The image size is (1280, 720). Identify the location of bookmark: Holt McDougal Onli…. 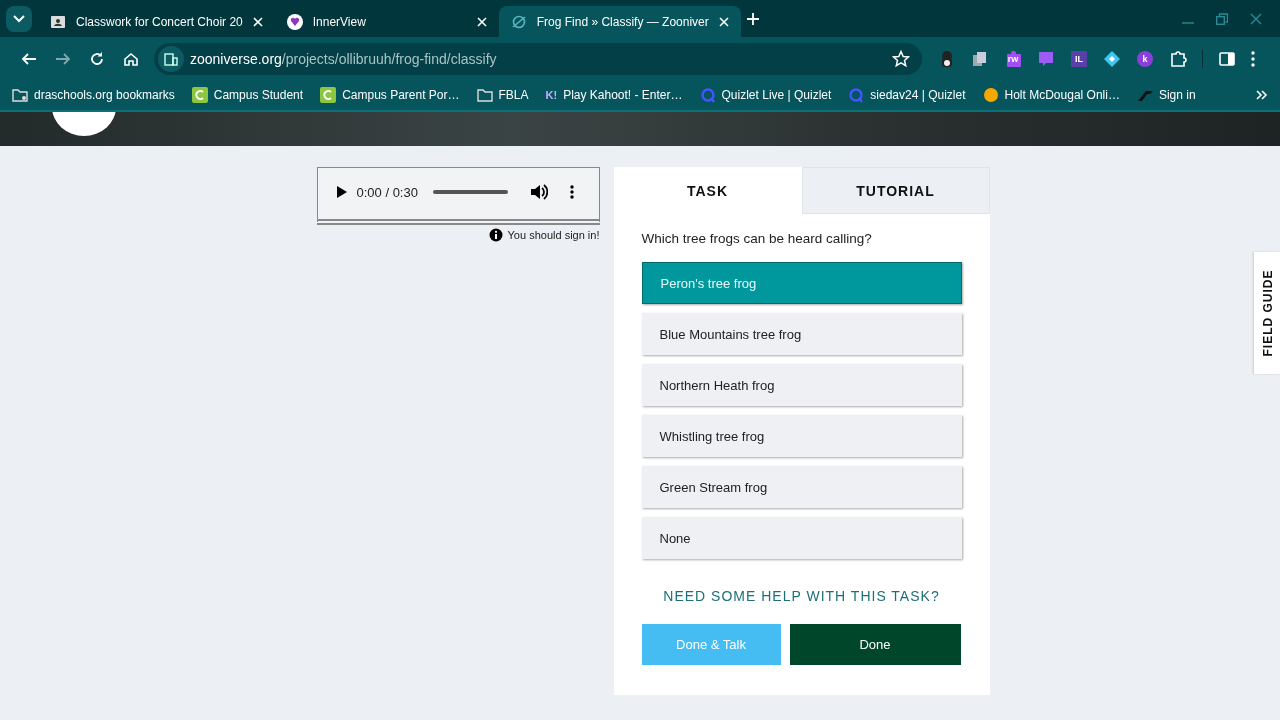
(1051, 95).